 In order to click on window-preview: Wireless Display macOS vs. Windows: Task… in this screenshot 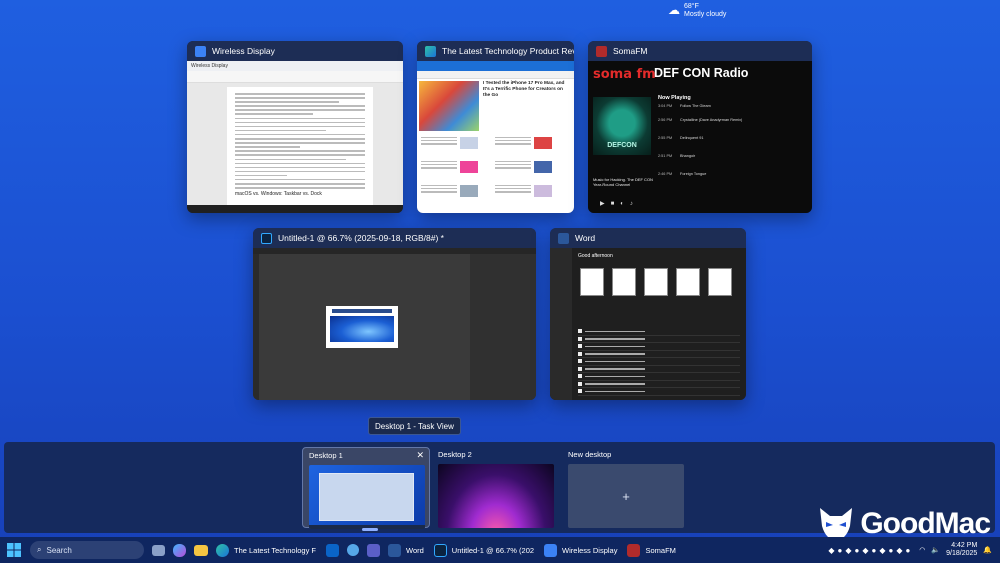, I will do `click(295, 137)`.